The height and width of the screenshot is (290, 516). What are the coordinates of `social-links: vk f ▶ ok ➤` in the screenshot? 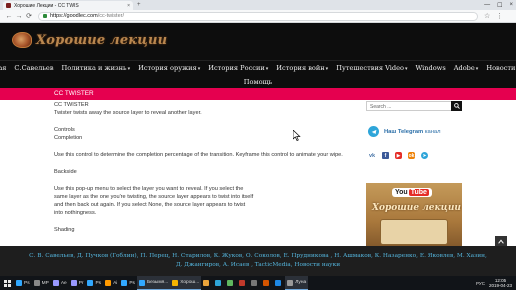 It's located at (398, 155).